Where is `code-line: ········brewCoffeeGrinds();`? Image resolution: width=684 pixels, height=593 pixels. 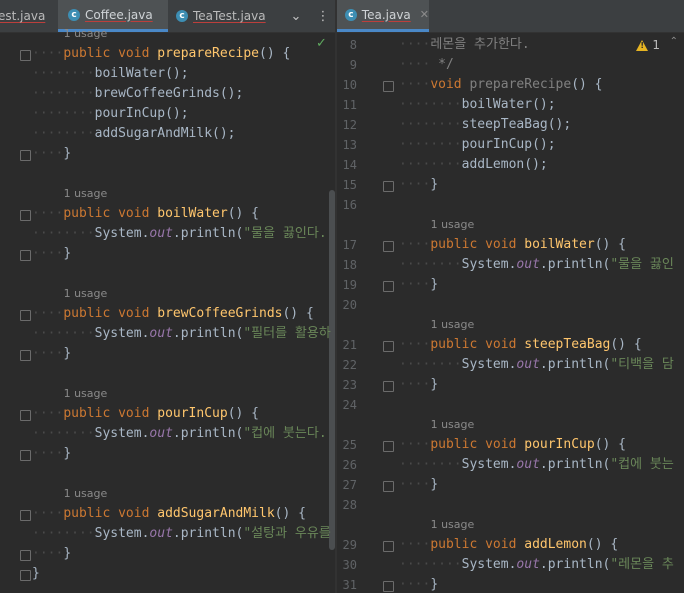 code-line: ········brewCoffeeGrinds(); is located at coordinates (137, 94).